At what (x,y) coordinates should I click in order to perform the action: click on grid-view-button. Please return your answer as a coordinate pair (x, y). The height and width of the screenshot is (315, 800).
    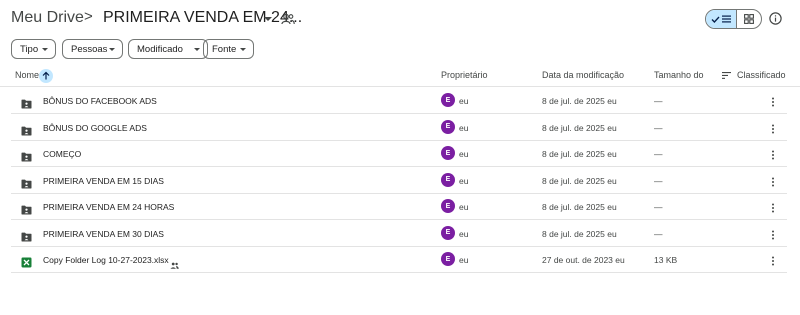
    Looking at the image, I should click on (749, 19).